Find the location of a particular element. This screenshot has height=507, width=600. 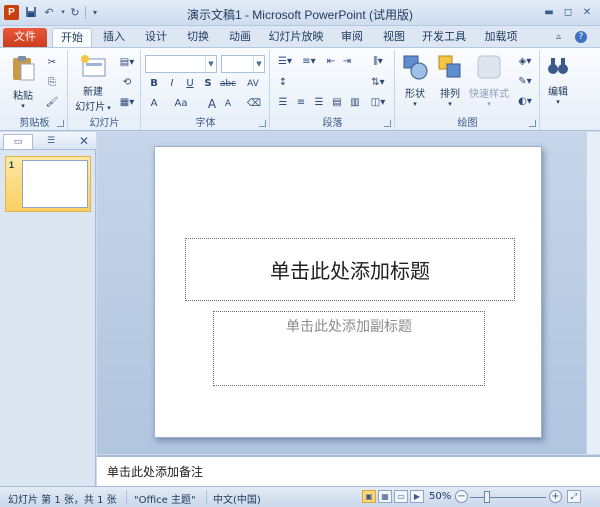

quick-styles-icon is located at coordinates (489, 67).